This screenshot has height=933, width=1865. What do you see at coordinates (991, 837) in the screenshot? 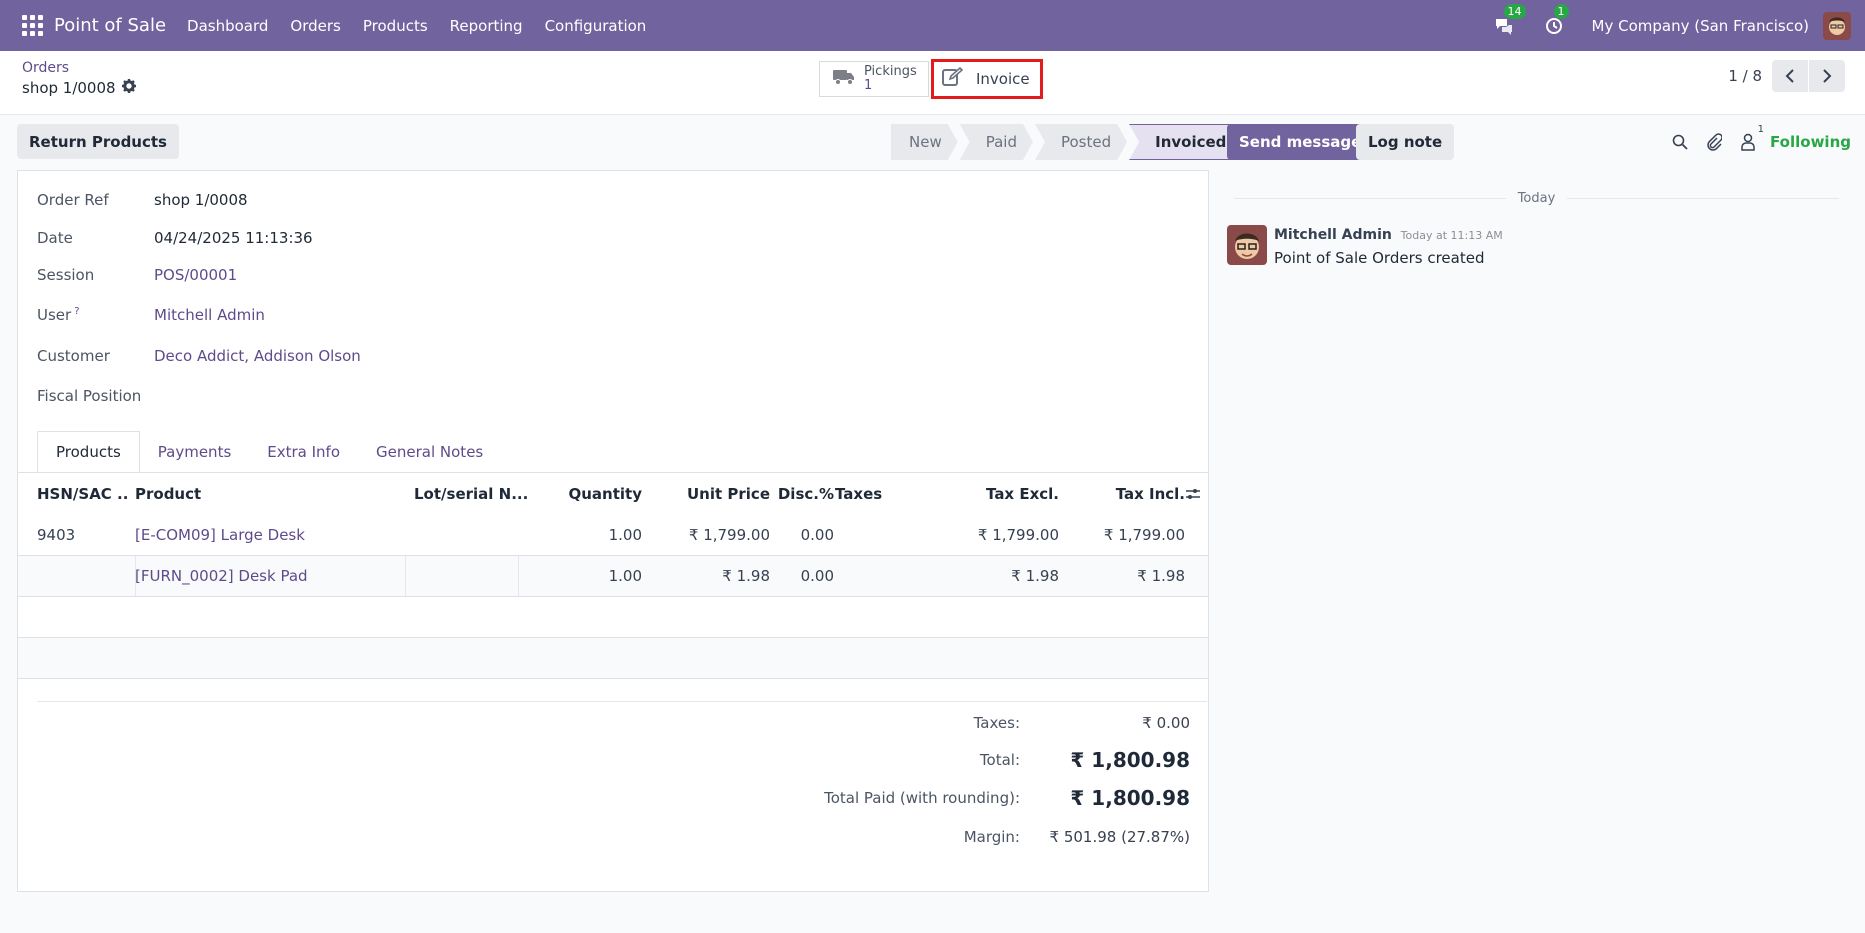
I see `margin-label: Margin:` at bounding box center [991, 837].